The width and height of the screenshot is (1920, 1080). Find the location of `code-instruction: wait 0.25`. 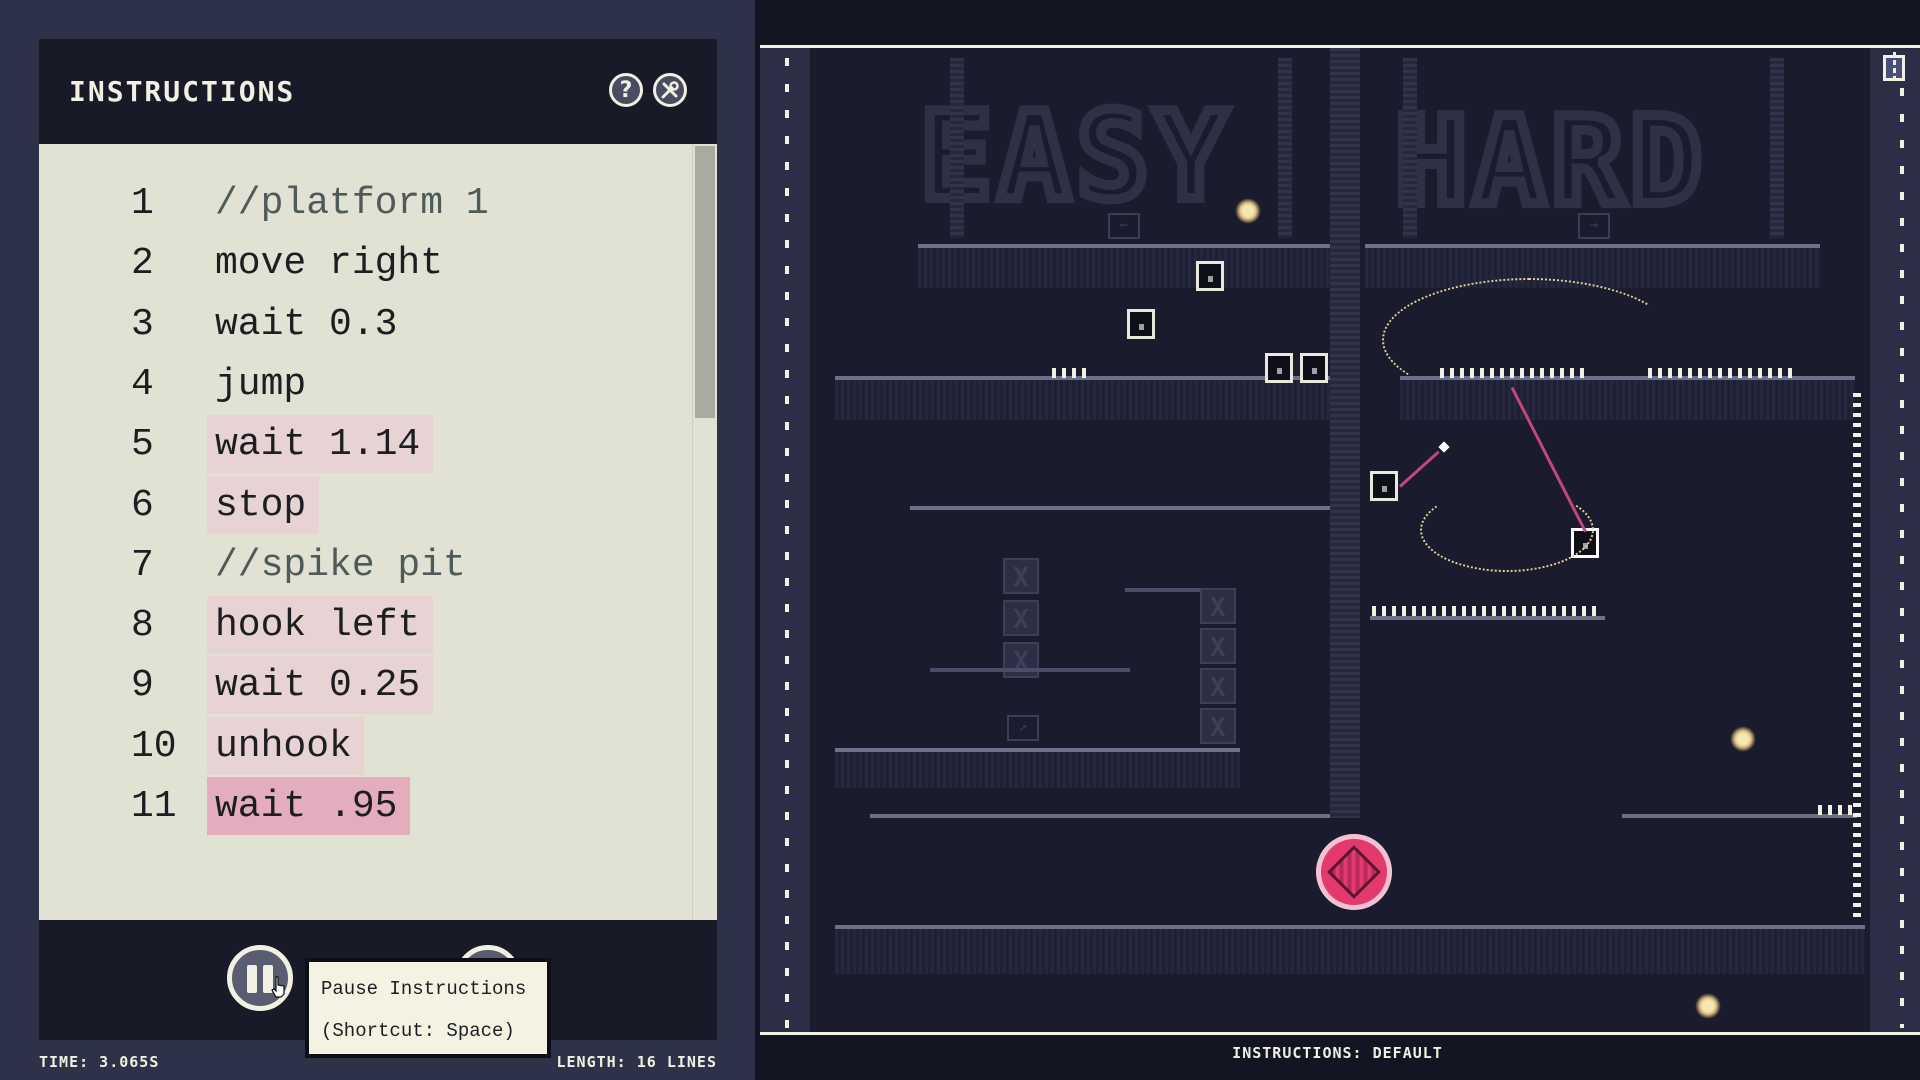

code-instruction: wait 0.25 is located at coordinates (318, 686).